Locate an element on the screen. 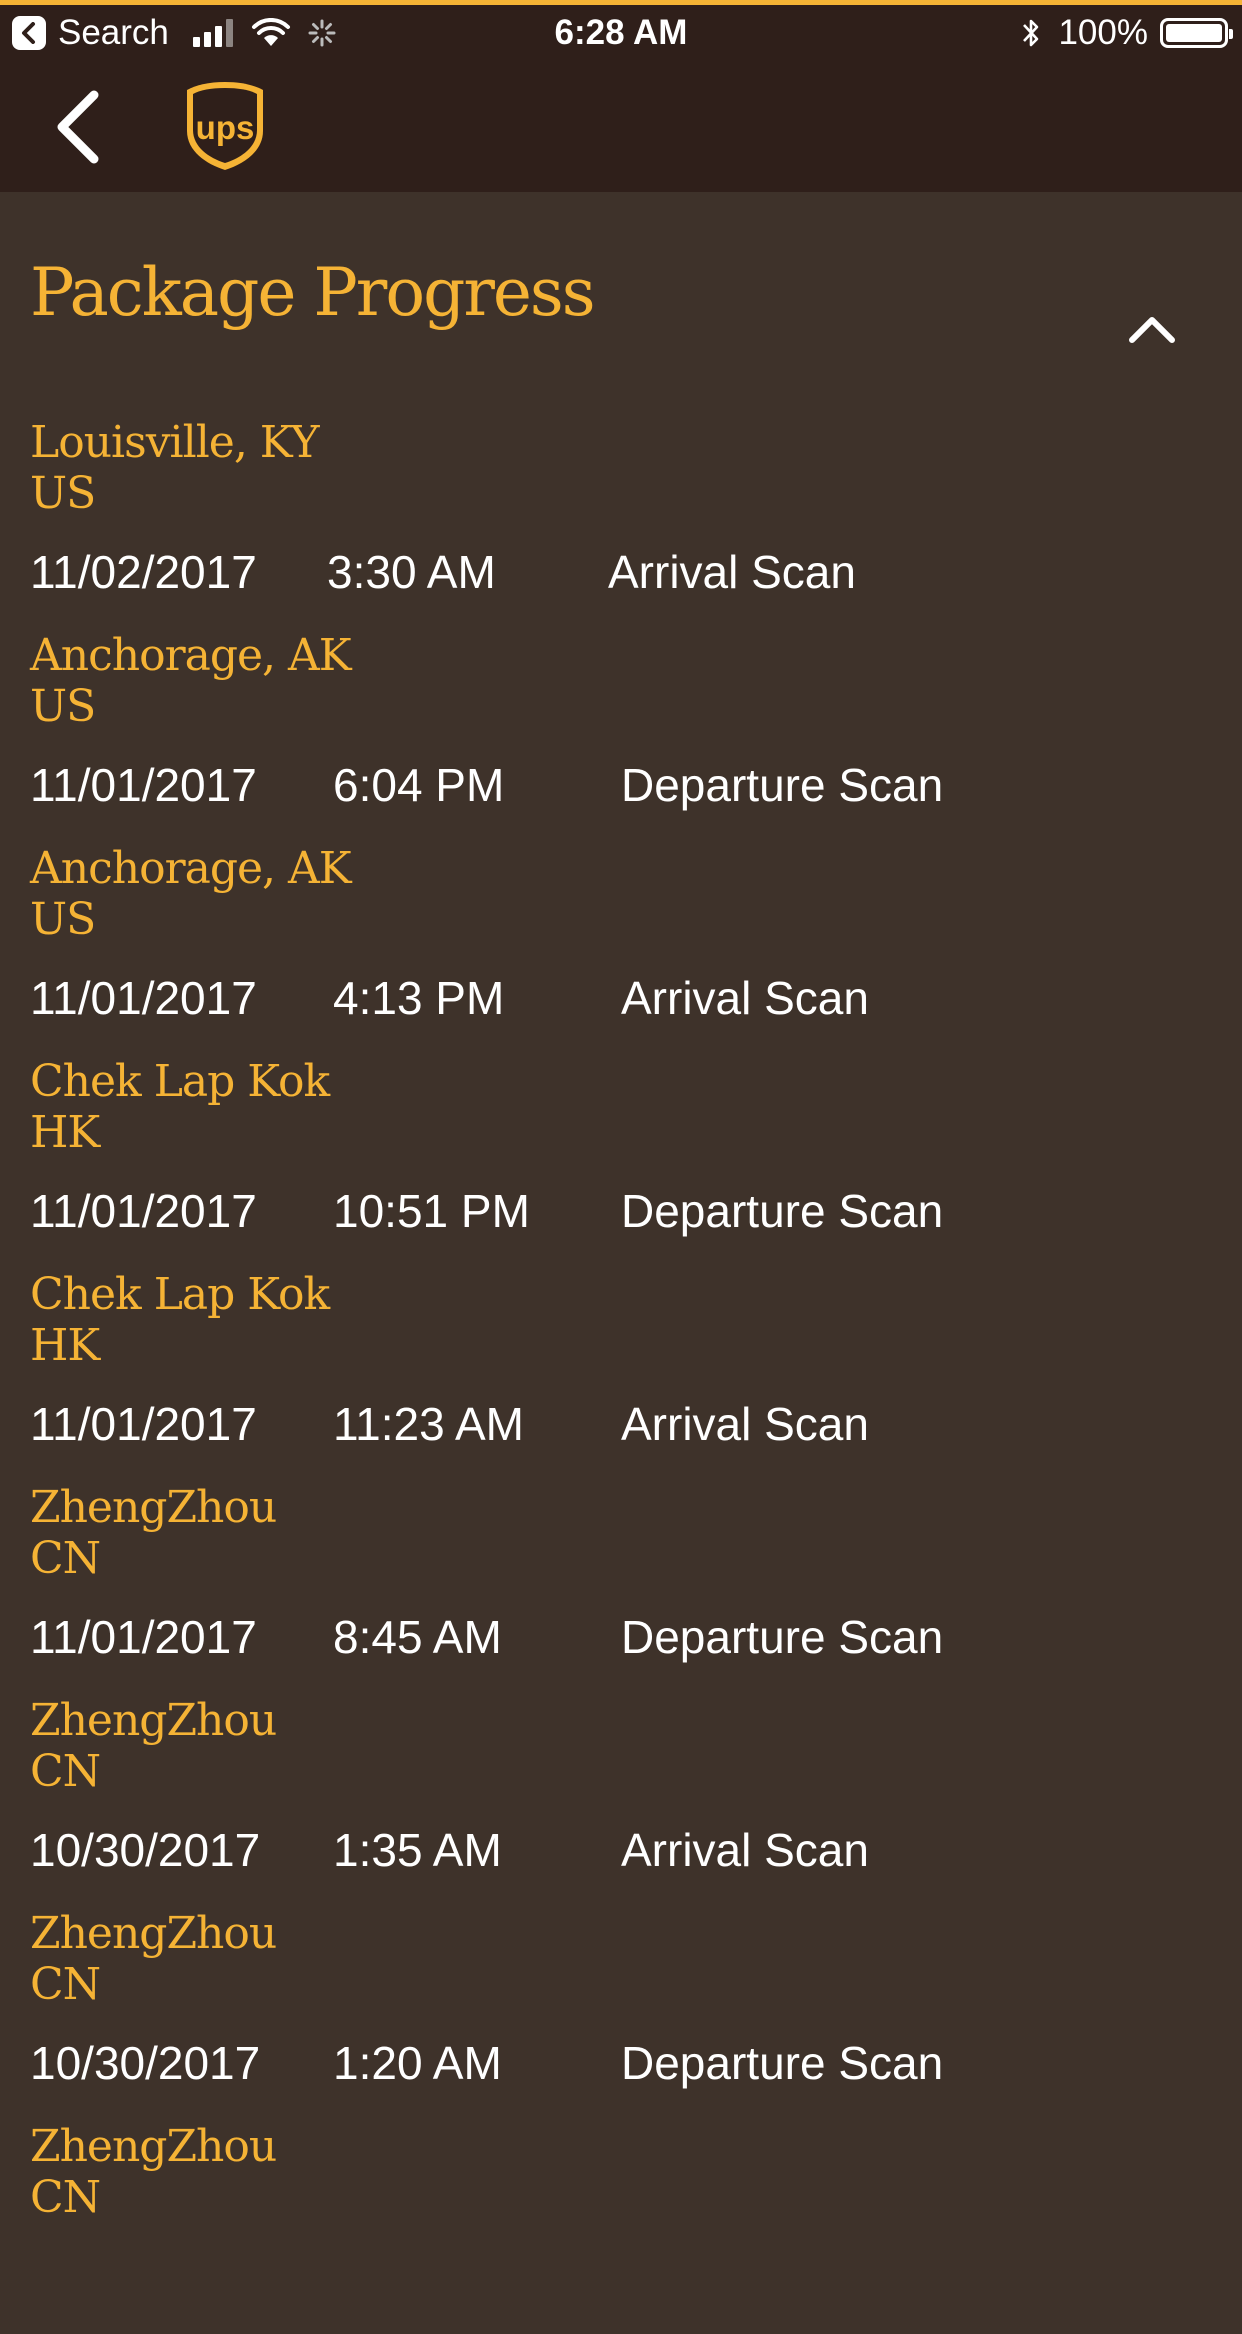  activity-time: 4:13 PM is located at coordinates (419, 998).